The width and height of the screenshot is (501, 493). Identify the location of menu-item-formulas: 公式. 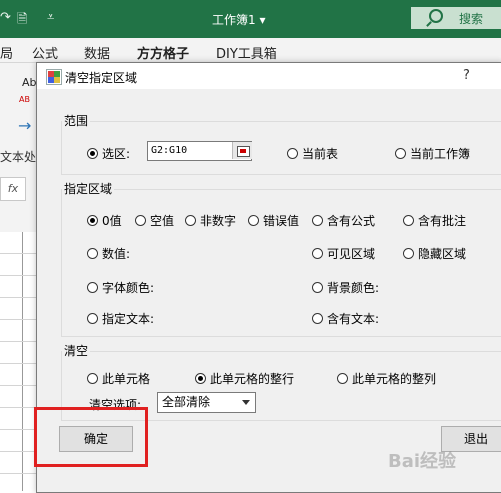
(45, 52).